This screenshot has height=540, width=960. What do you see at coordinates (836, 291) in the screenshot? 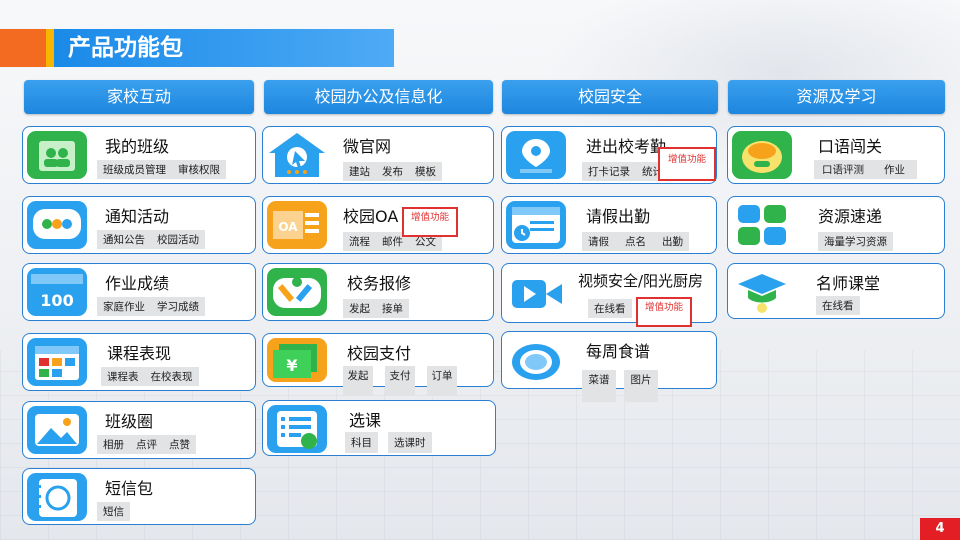
I see `card-teacher: 名师课堂 在线看` at bounding box center [836, 291].